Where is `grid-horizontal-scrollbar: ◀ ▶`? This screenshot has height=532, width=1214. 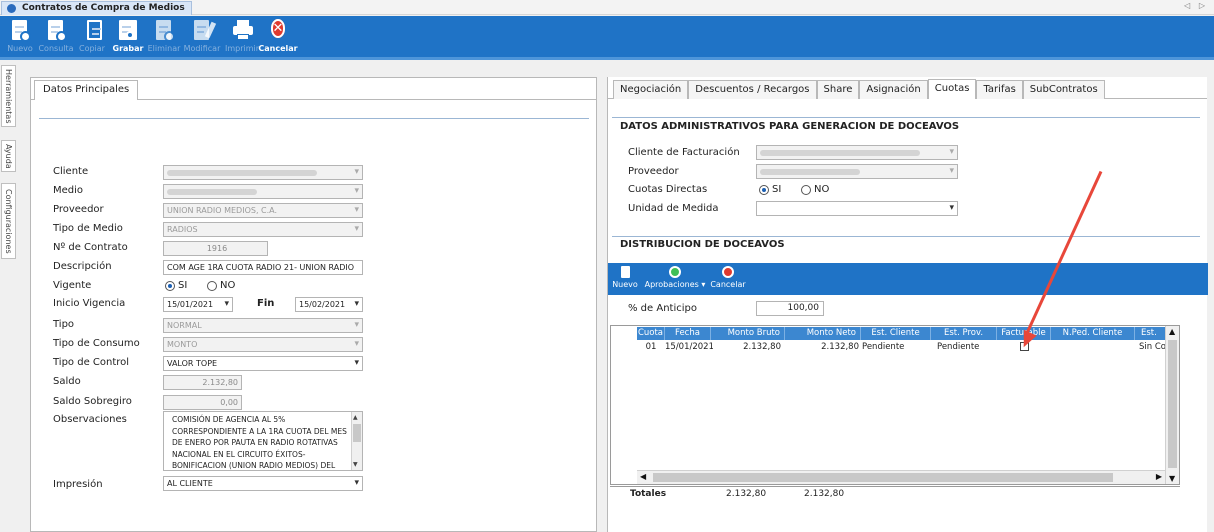 grid-horizontal-scrollbar: ◀ ▶ is located at coordinates (901, 477).